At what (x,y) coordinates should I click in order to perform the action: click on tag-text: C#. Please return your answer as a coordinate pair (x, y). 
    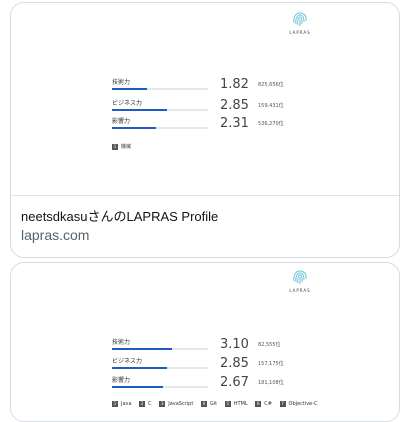
    Looking at the image, I should click on (268, 404).